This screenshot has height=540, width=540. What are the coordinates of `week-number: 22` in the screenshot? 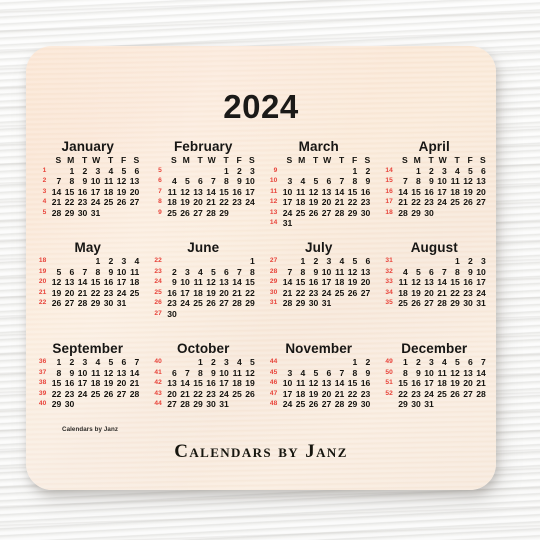 It's located at (158, 260).